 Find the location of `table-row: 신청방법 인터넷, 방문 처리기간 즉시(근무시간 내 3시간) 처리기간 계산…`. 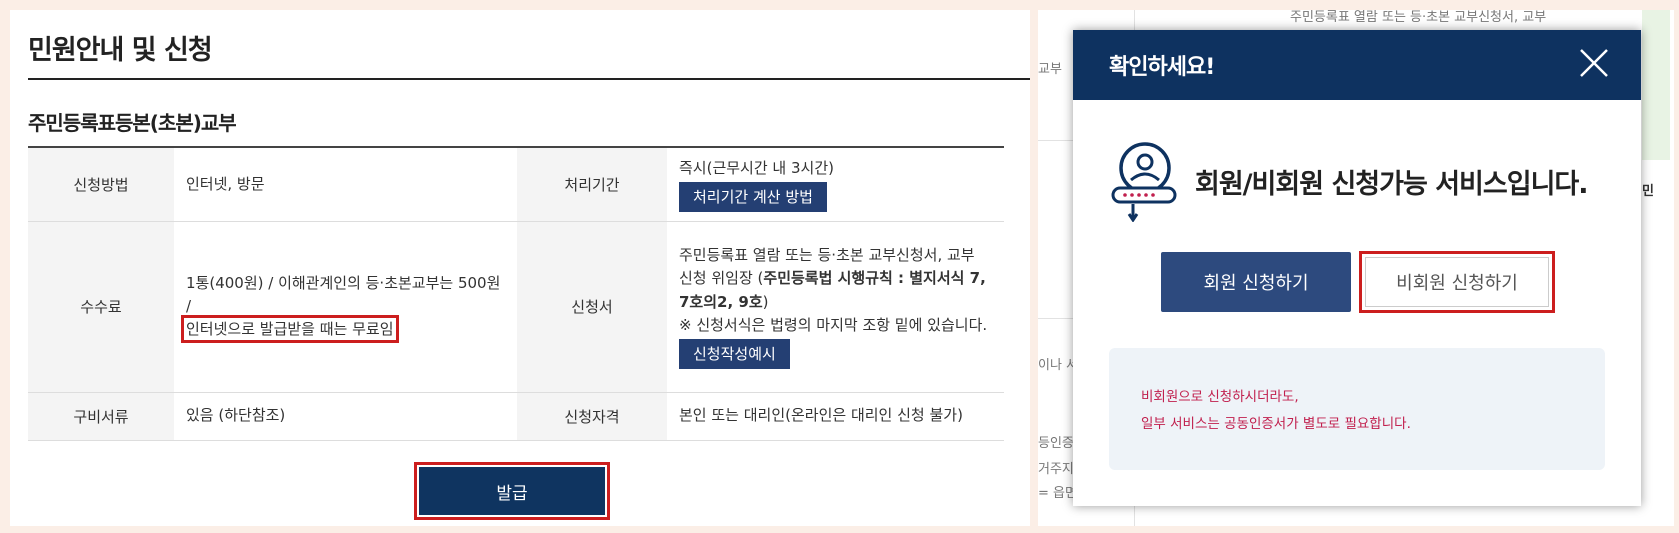

table-row: 신청방법 인터넷, 방문 처리기간 즉시(근무시간 내 3시간) 처리기간 계산… is located at coordinates (516, 184).